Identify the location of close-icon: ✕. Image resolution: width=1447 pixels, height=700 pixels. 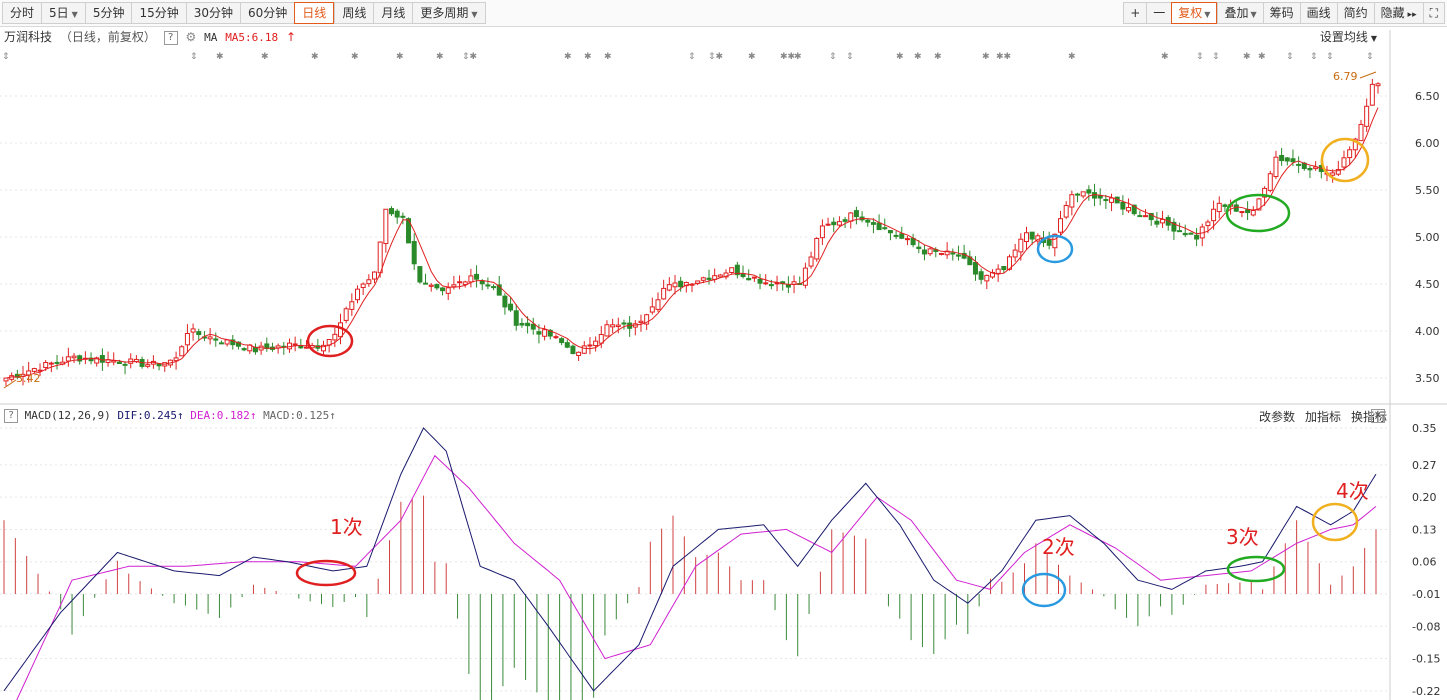
(1378, 416).